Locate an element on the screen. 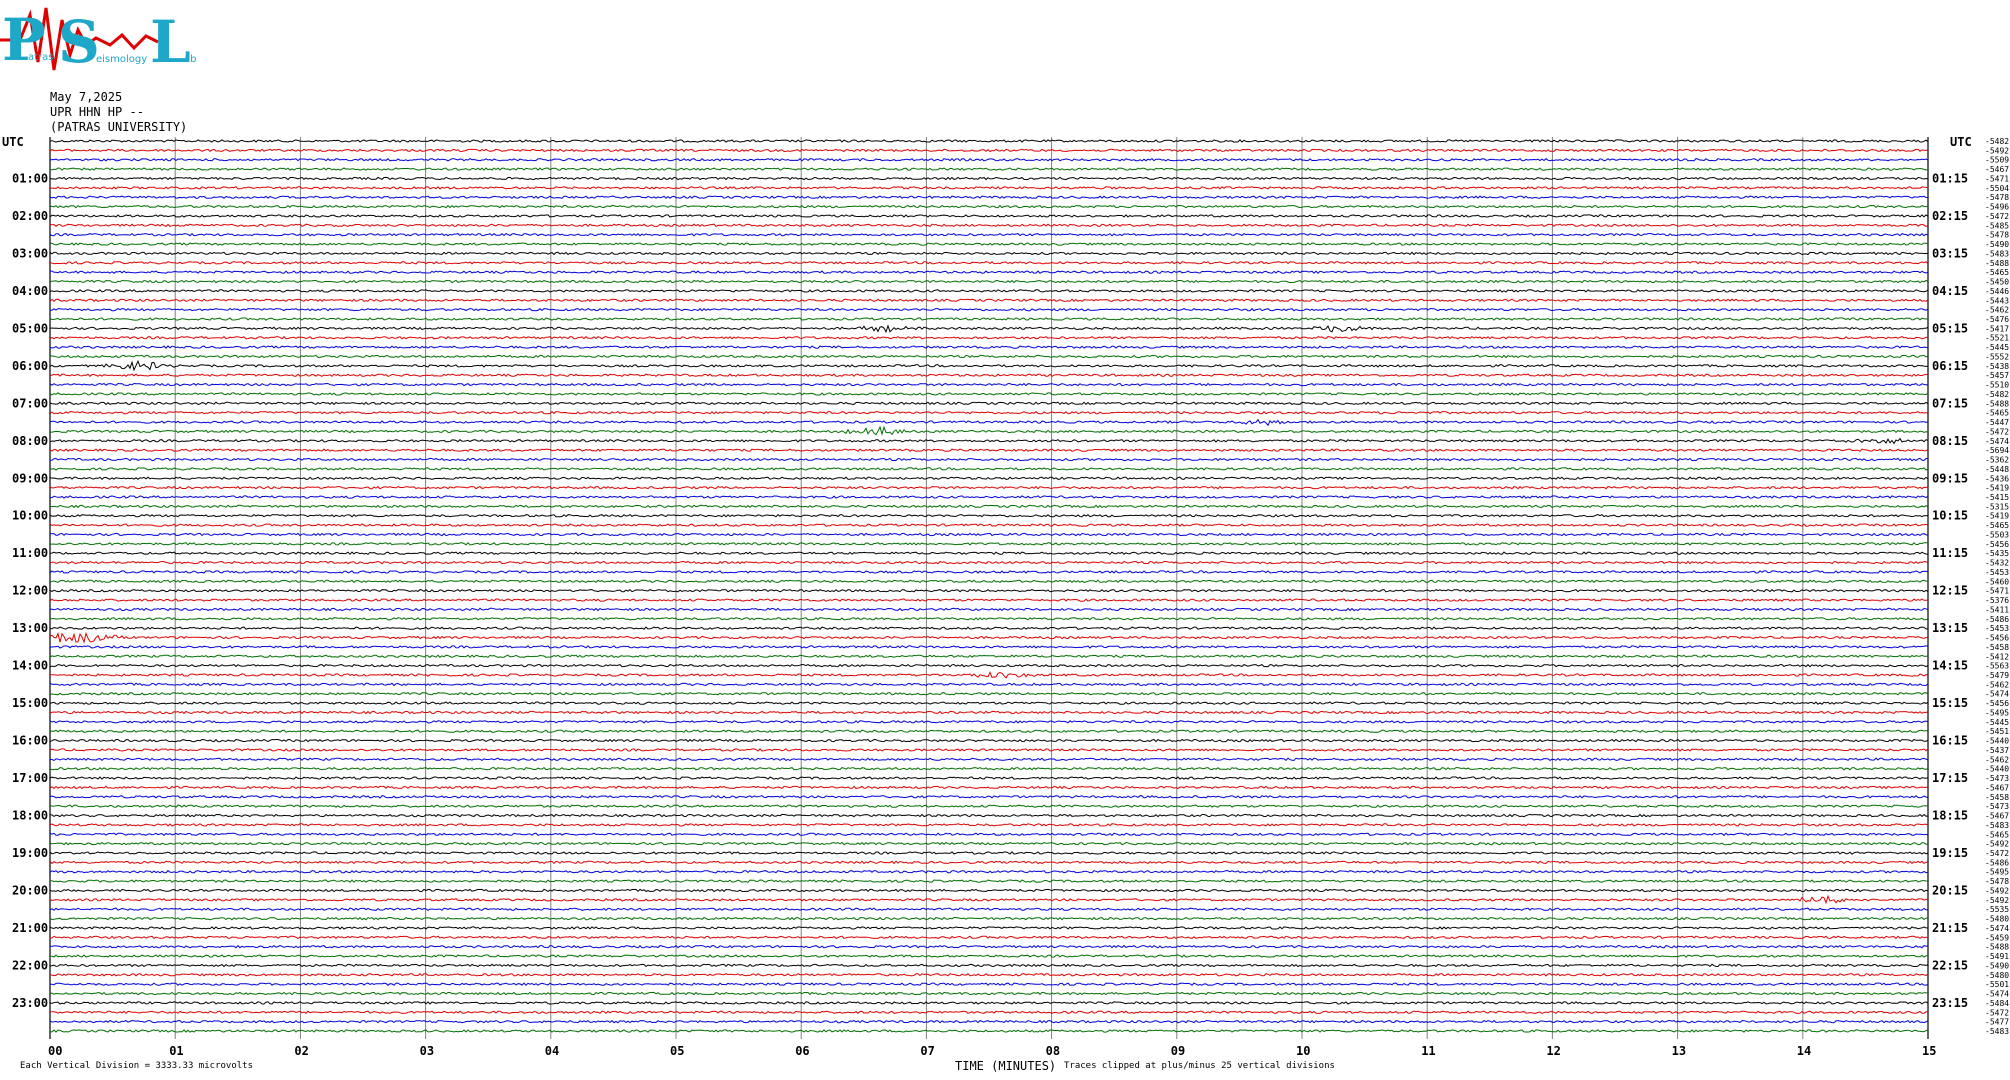 Image resolution: width=2010 pixels, height=1080 pixels. x-tick-label: 06 is located at coordinates (802, 1051).